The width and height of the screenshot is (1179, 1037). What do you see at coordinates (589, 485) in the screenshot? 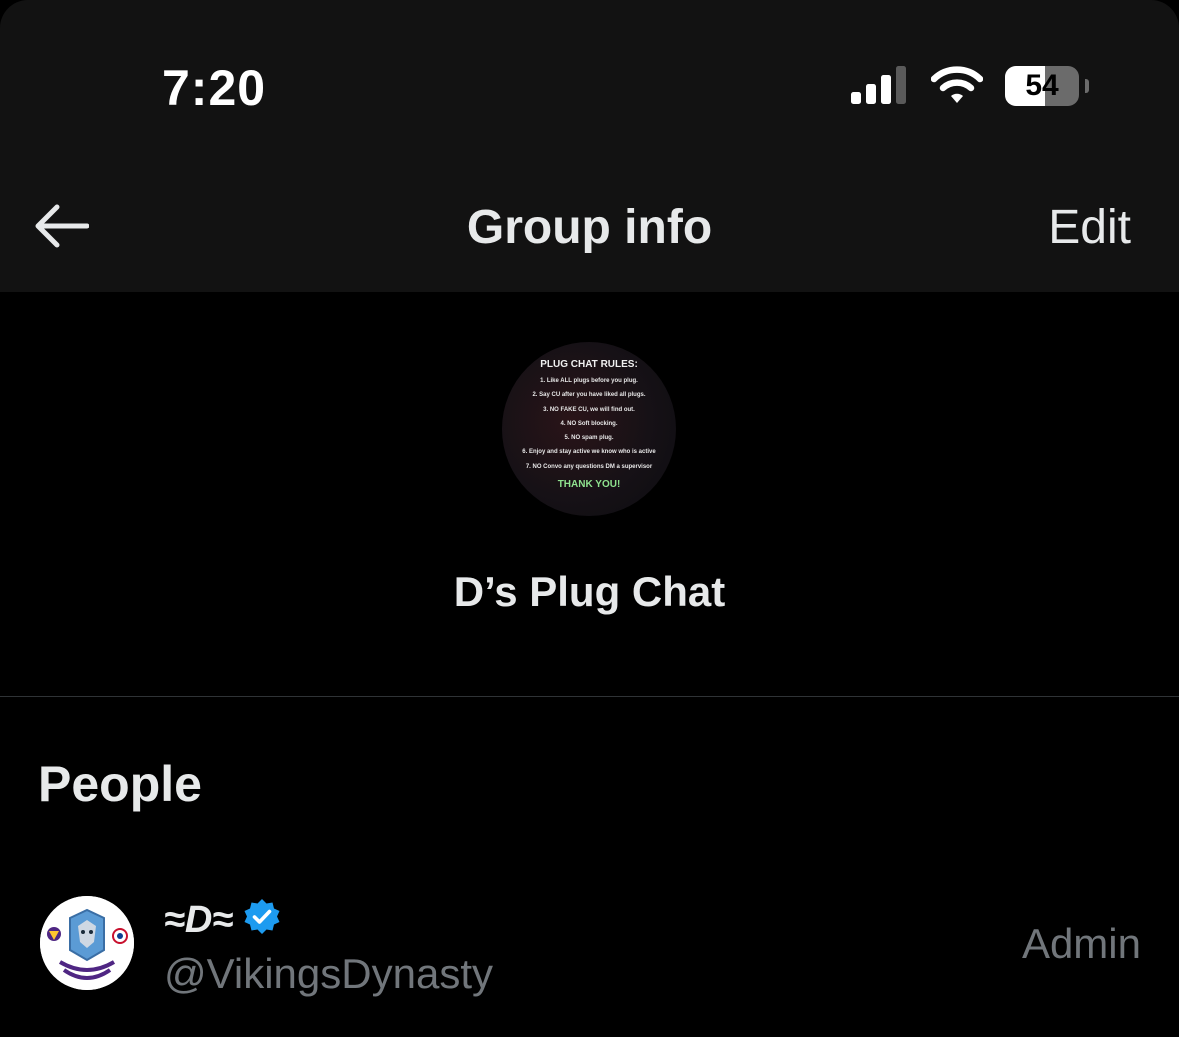
I see `avatar-footer: THANK YOU!` at bounding box center [589, 485].